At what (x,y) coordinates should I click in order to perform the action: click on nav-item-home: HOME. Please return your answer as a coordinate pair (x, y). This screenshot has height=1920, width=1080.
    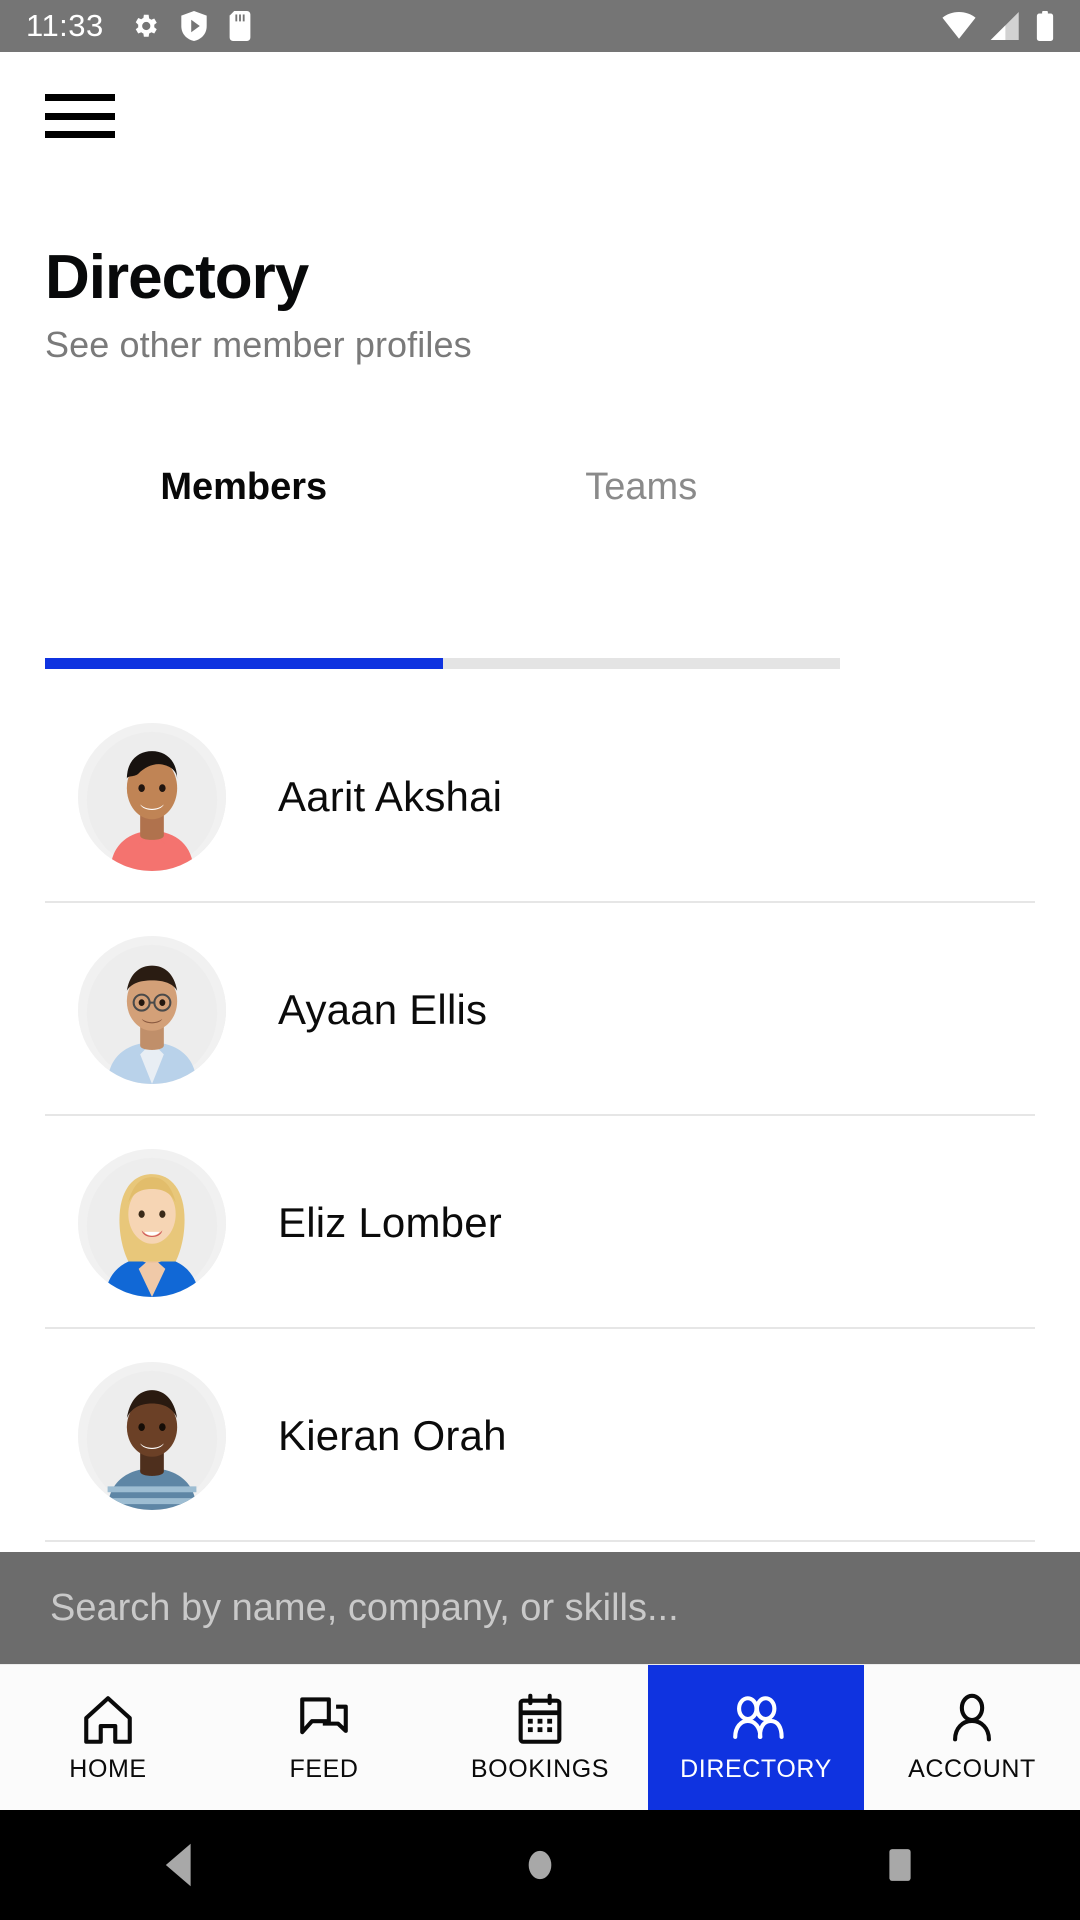
    Looking at the image, I should click on (108, 1737).